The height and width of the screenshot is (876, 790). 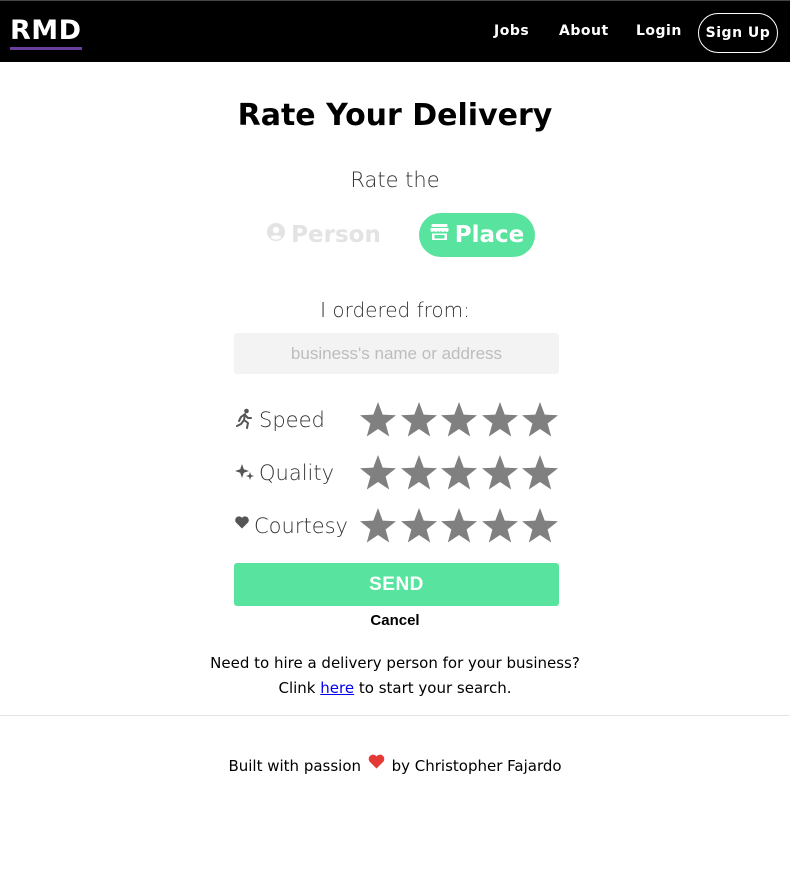 I want to click on toggle-person-label: Person, so click(x=336, y=235).